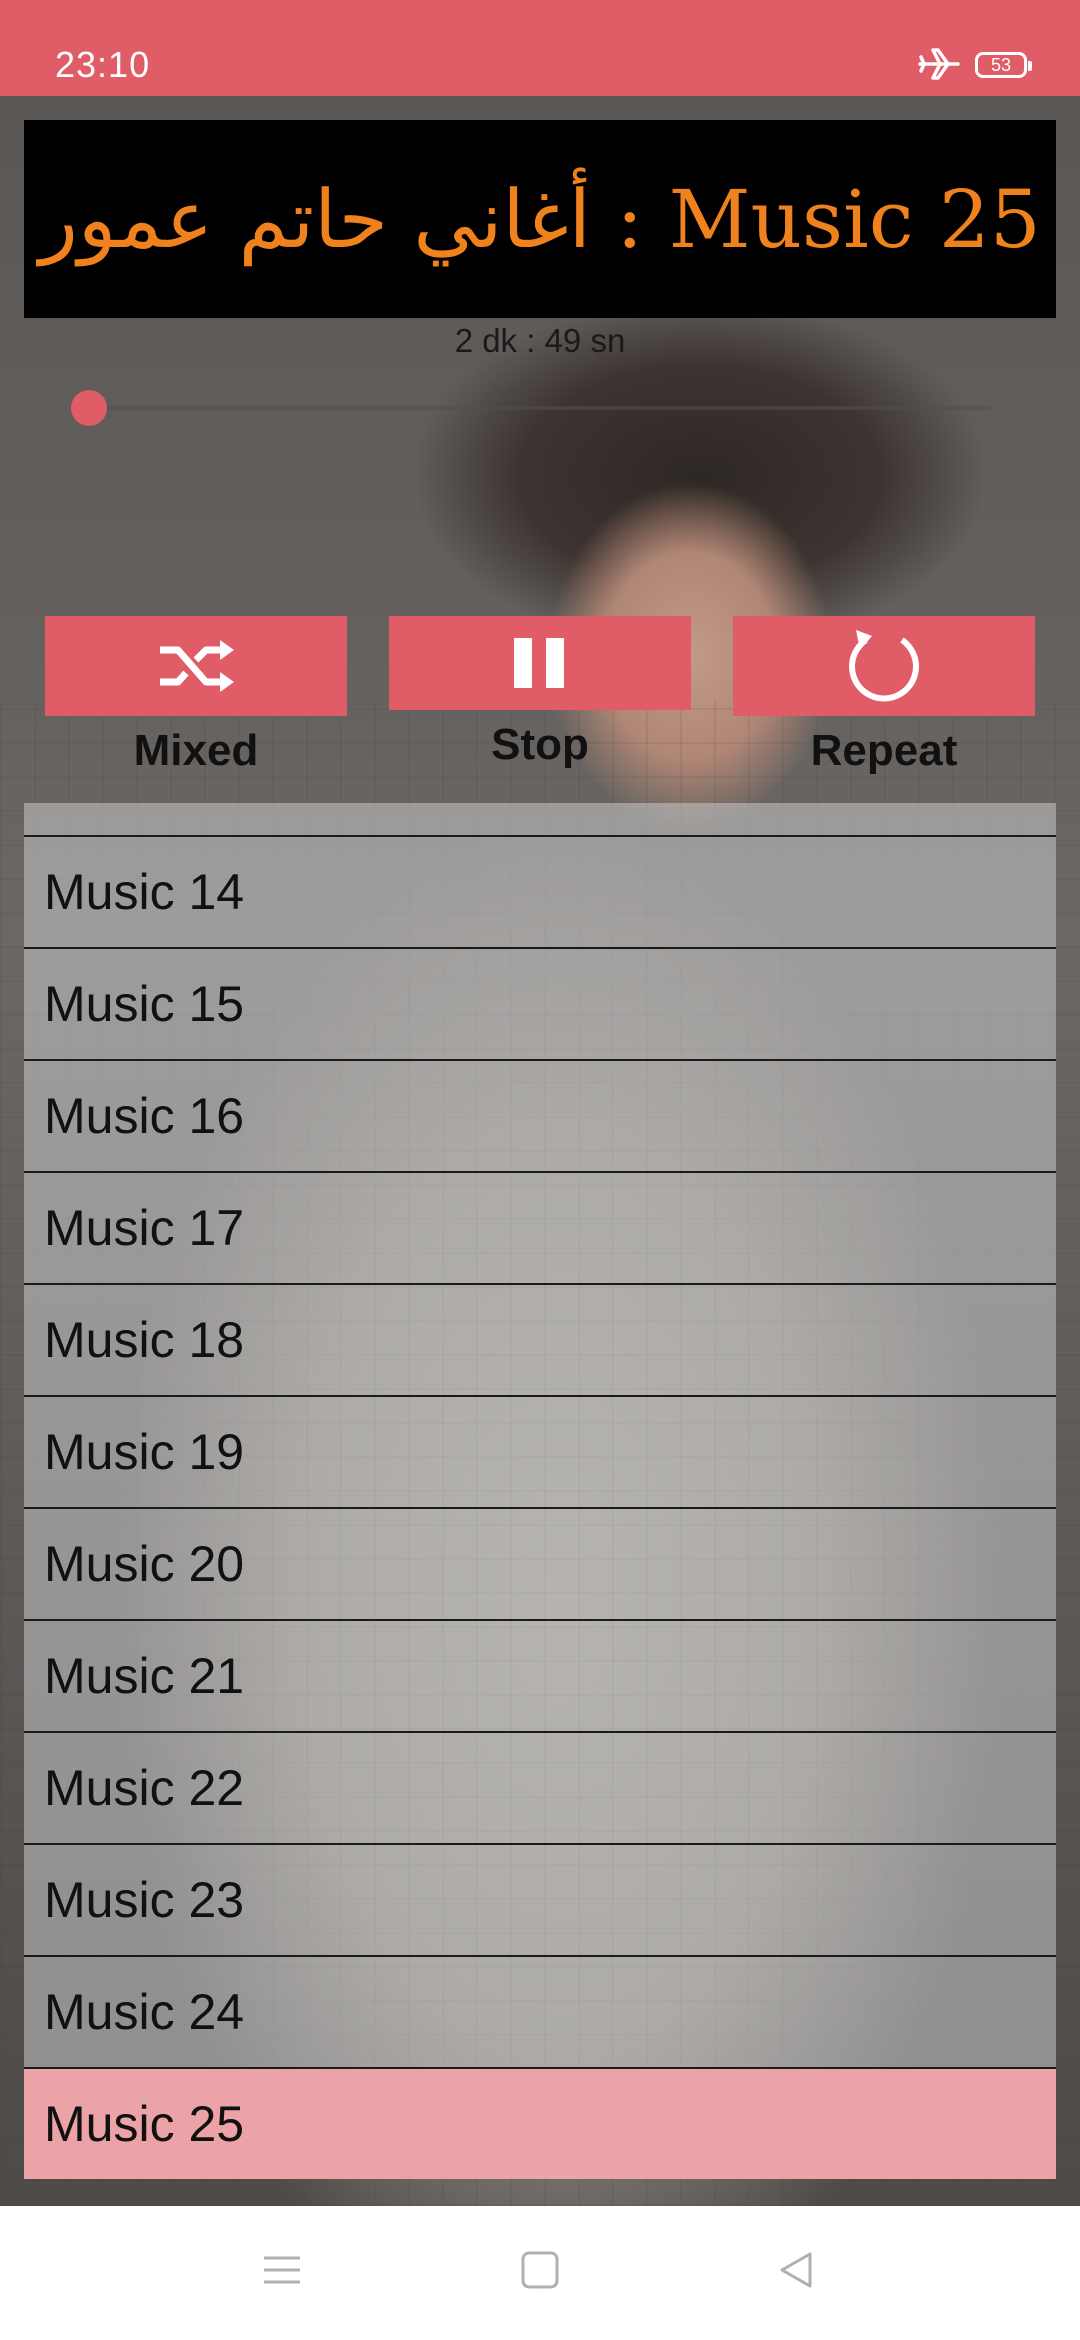  What do you see at coordinates (540, 340) in the screenshot?
I see `track-duration: 2 dk : 49 sn` at bounding box center [540, 340].